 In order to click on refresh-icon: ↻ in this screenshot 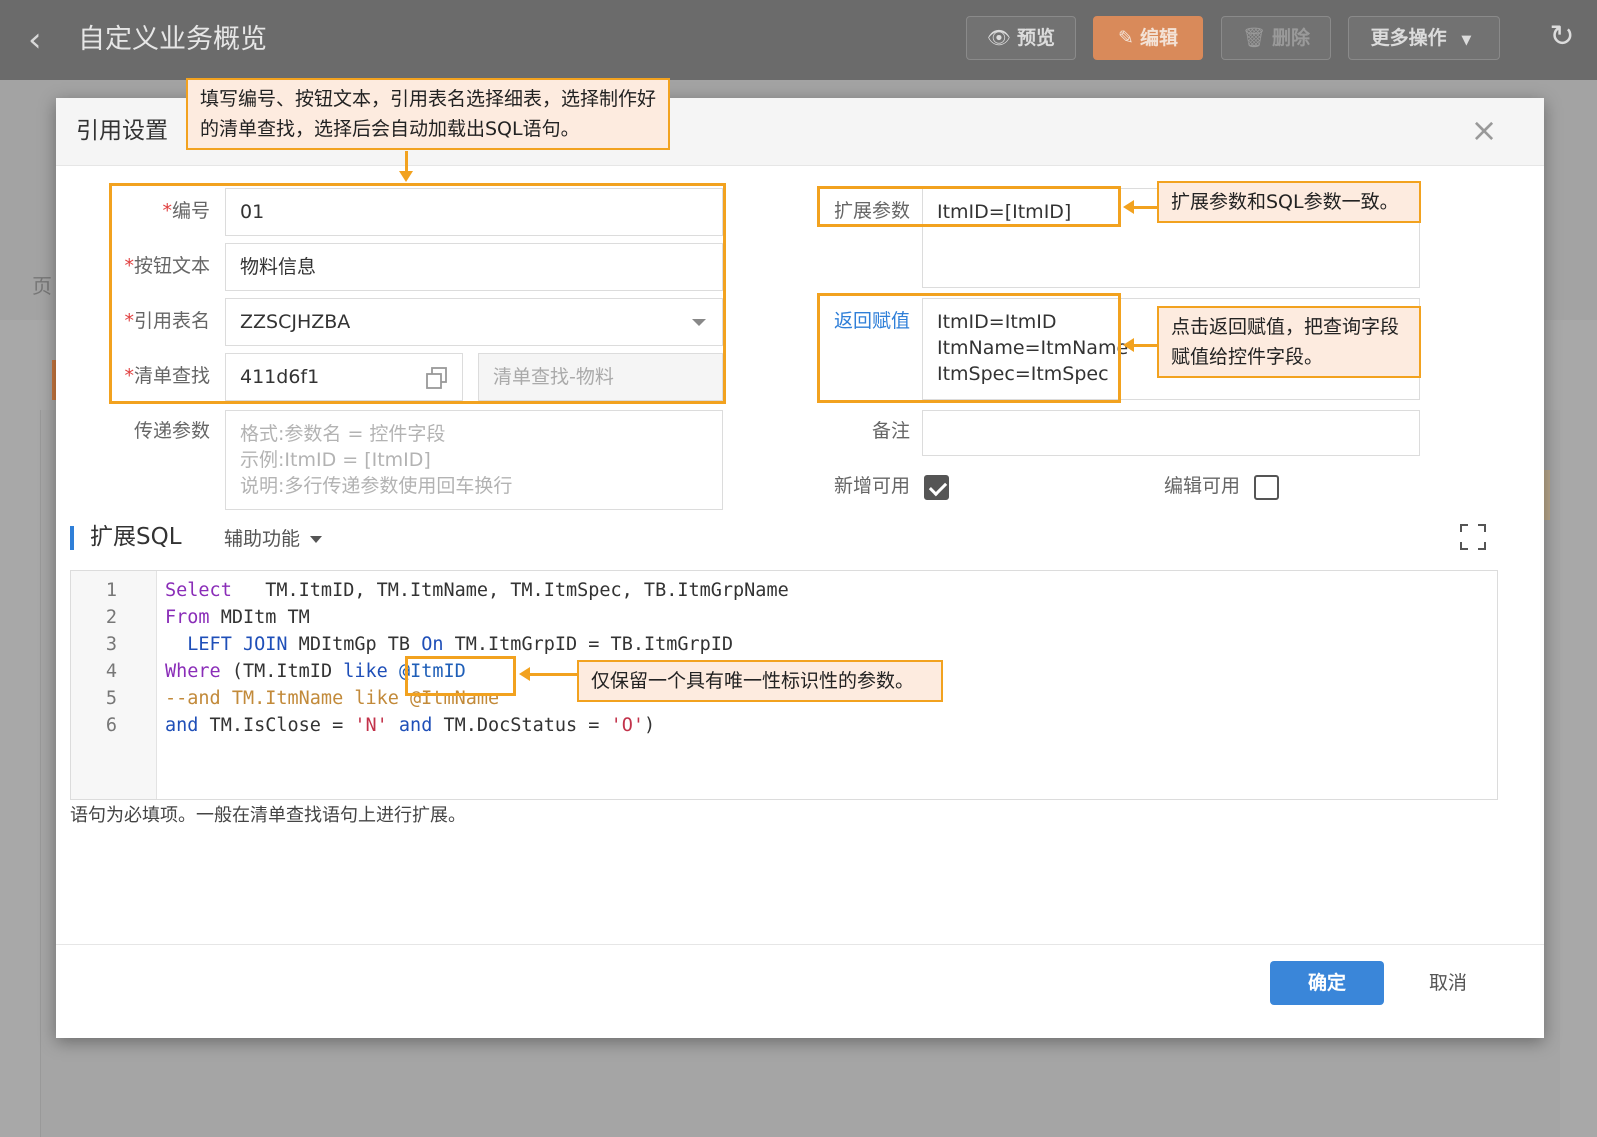, I will do `click(1562, 37)`.